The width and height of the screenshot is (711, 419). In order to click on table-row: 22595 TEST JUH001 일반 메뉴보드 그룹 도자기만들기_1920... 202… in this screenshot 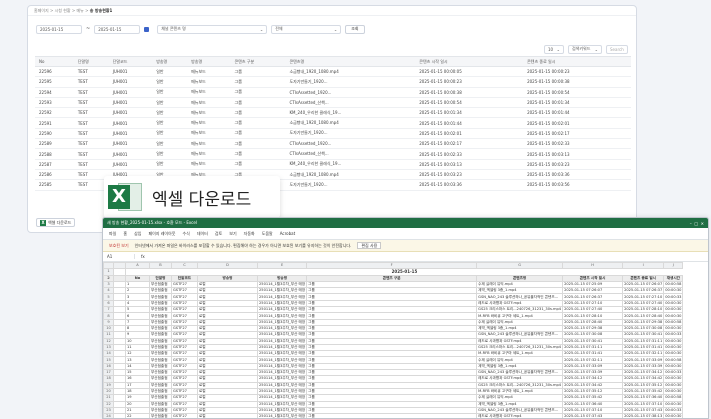, I will do `click(333, 82)`.